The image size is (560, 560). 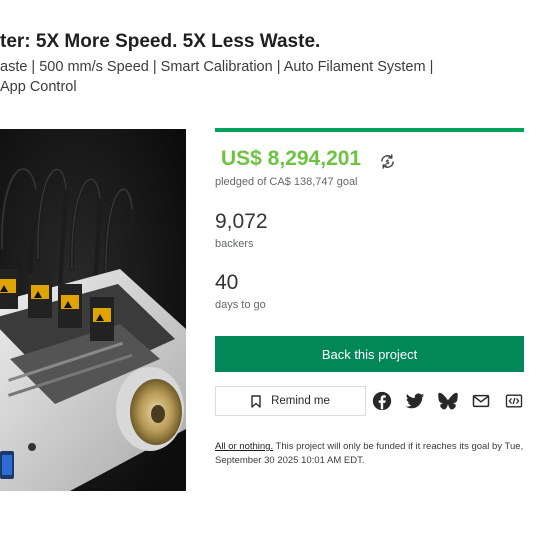 I want to click on currency-conversion-icon: $, so click(x=387, y=161).